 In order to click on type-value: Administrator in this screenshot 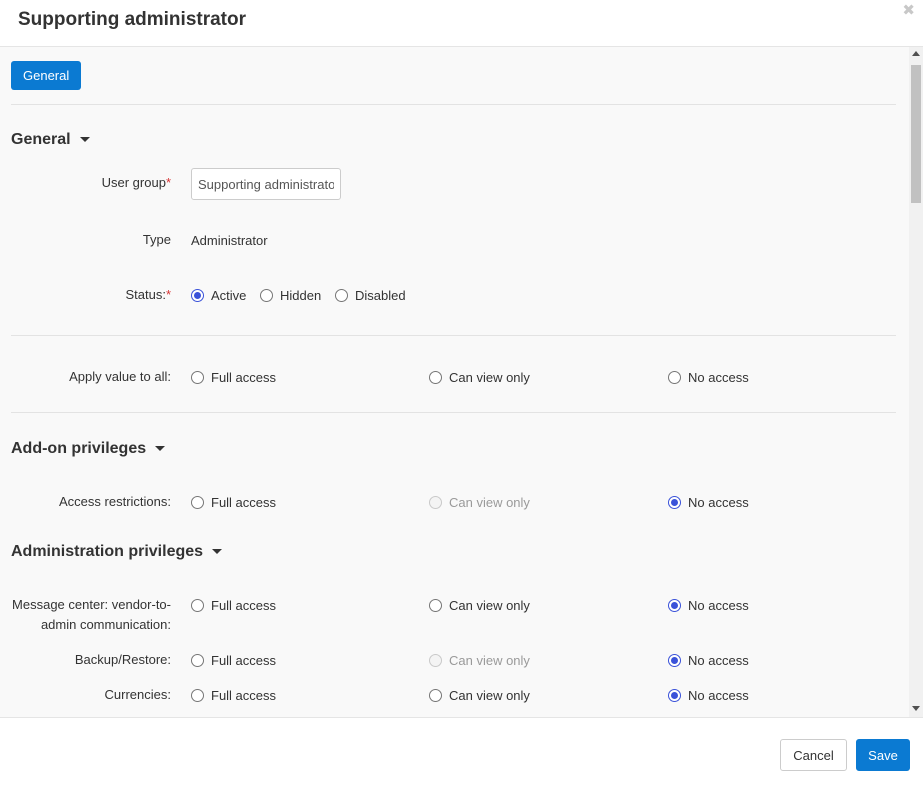, I will do `click(229, 240)`.